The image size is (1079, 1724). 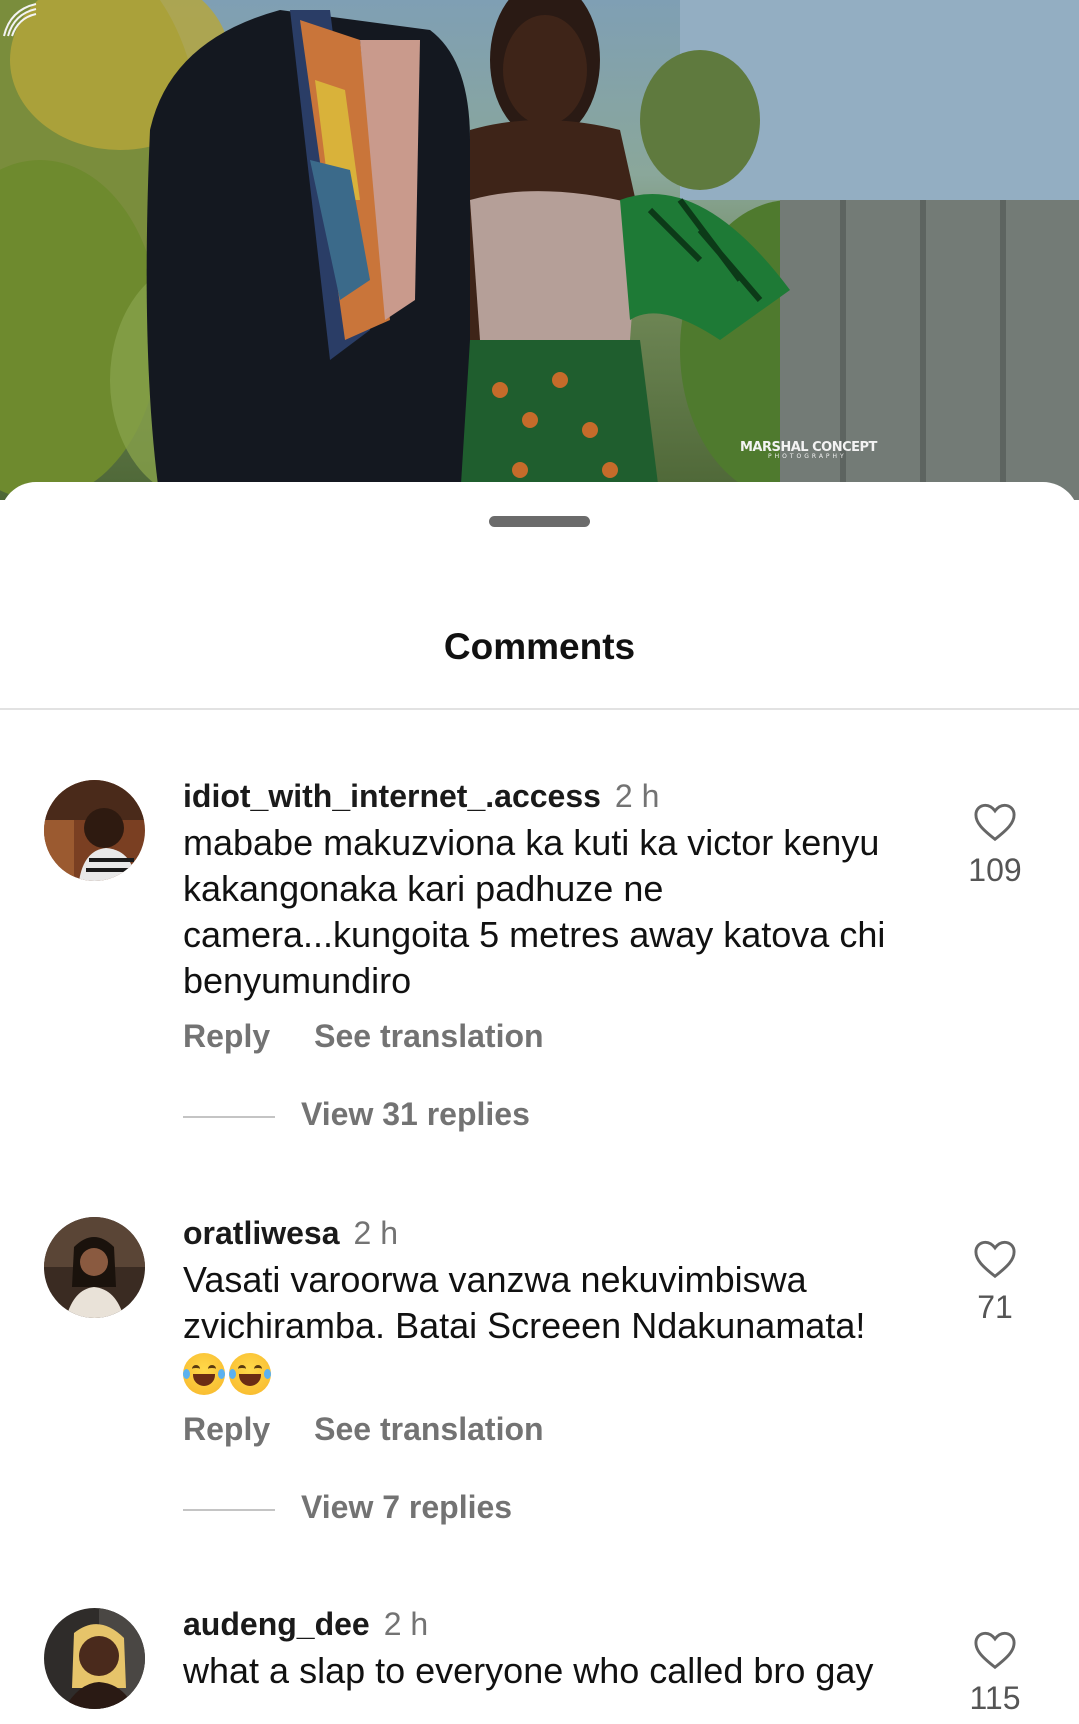 I want to click on like-button: 109, so click(x=995, y=844).